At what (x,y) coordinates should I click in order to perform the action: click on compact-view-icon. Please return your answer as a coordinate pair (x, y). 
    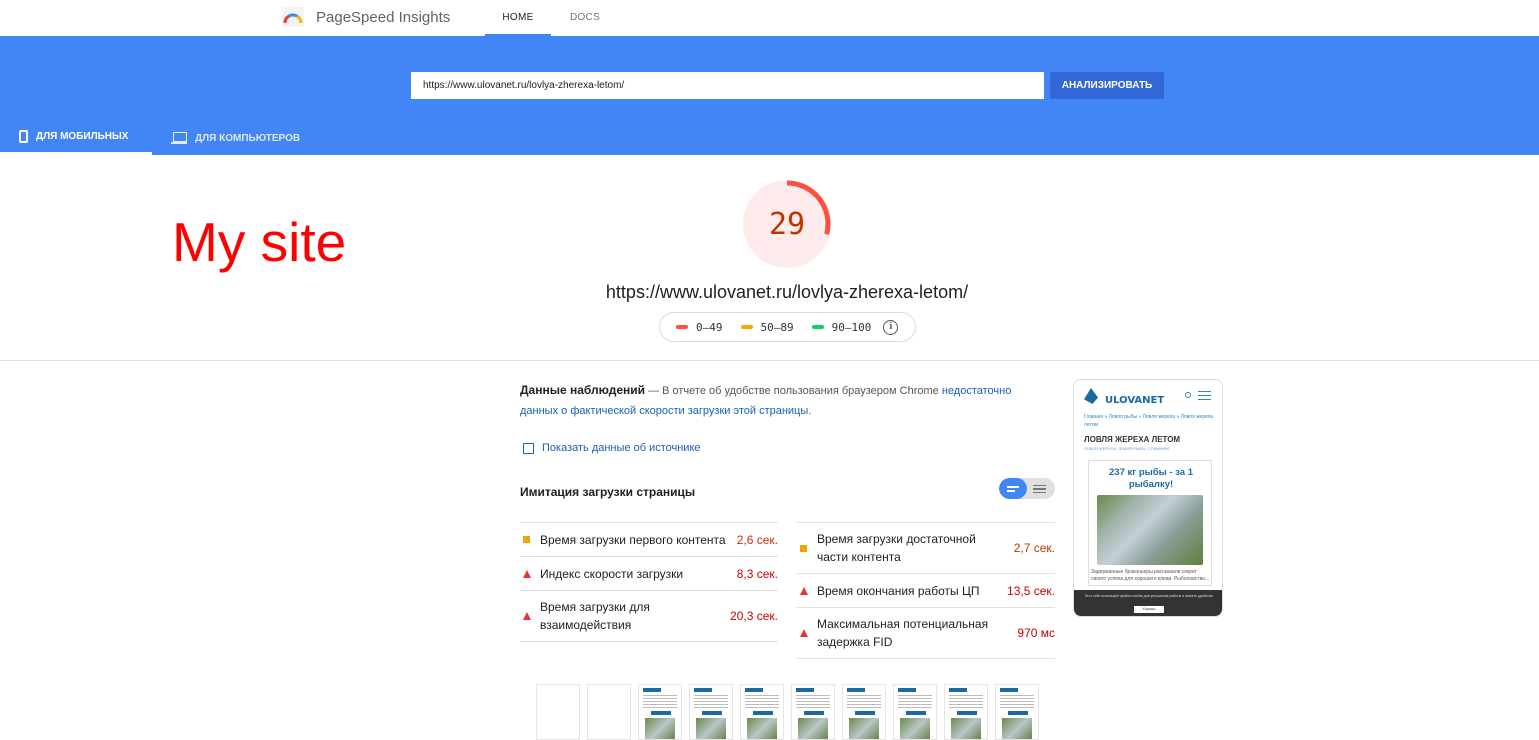
    Looking at the image, I should click on (1013, 488).